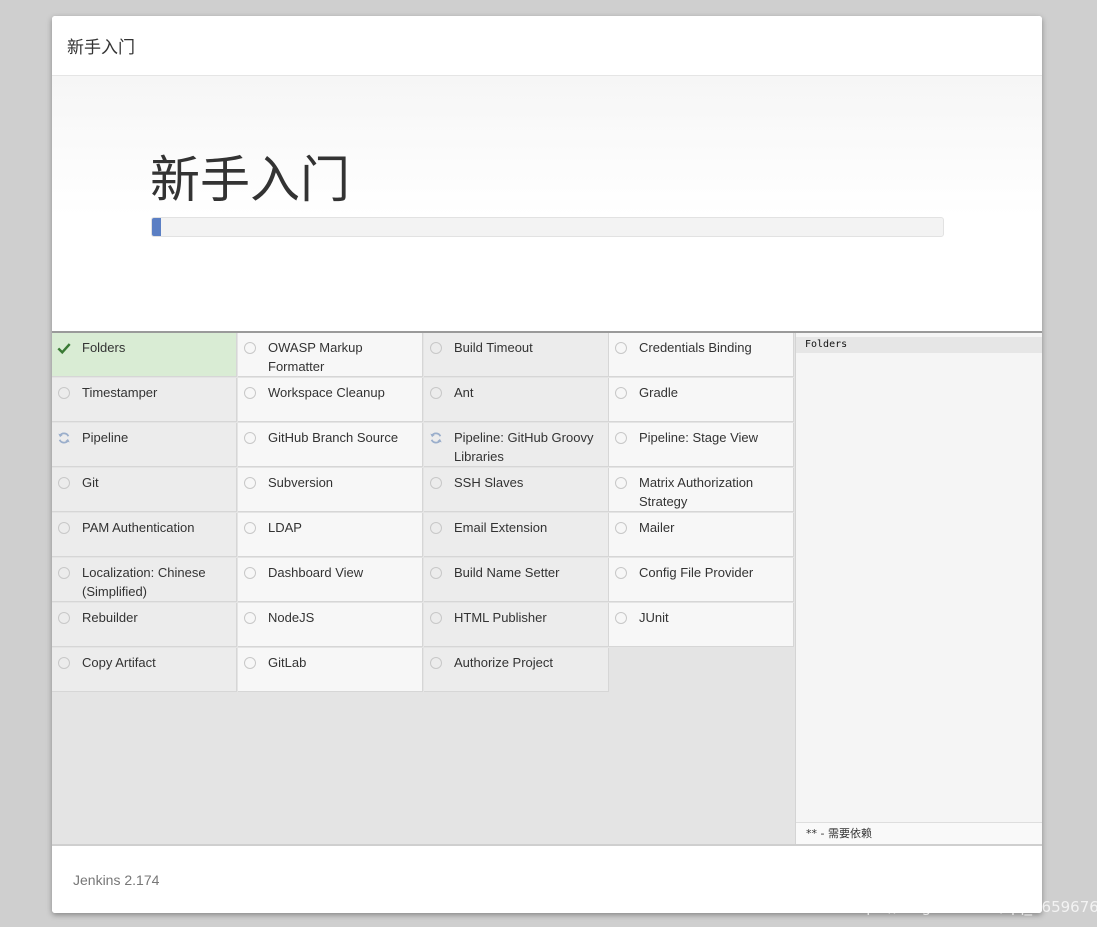 The image size is (1097, 927). Describe the element at coordinates (516, 400) in the screenshot. I see `plugin-item: Ant` at that location.